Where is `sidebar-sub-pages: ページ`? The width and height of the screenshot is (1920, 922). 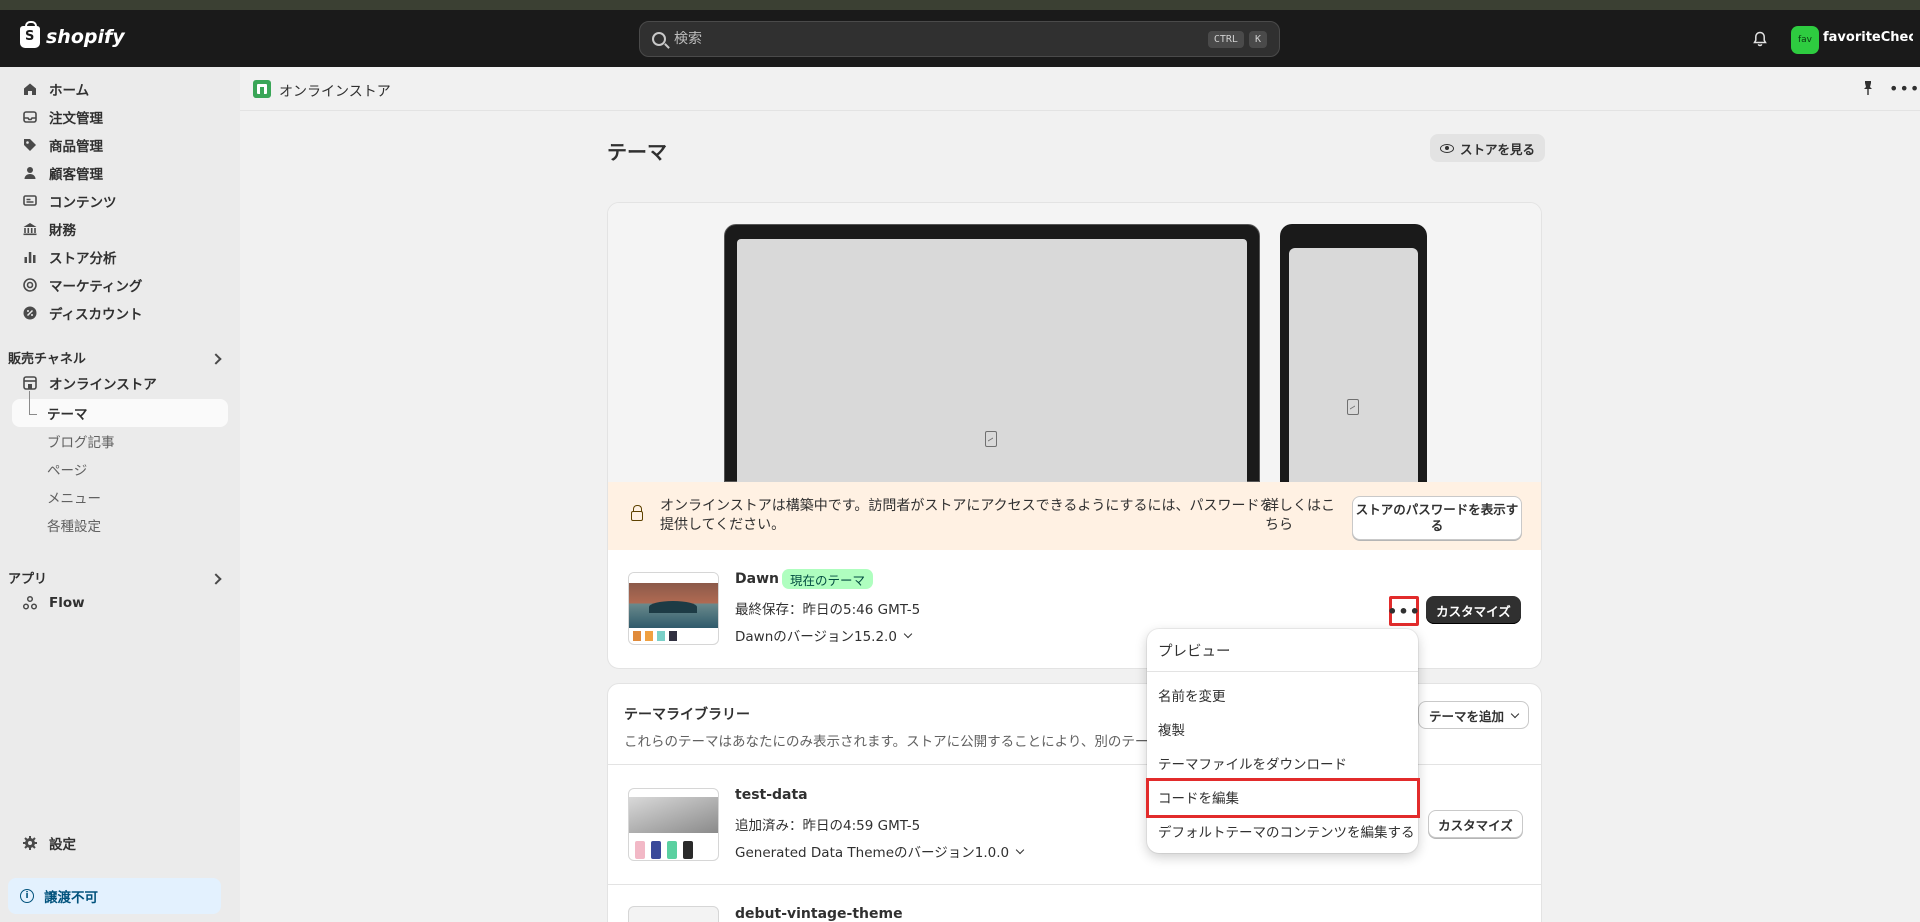 sidebar-sub-pages: ページ is located at coordinates (67, 469).